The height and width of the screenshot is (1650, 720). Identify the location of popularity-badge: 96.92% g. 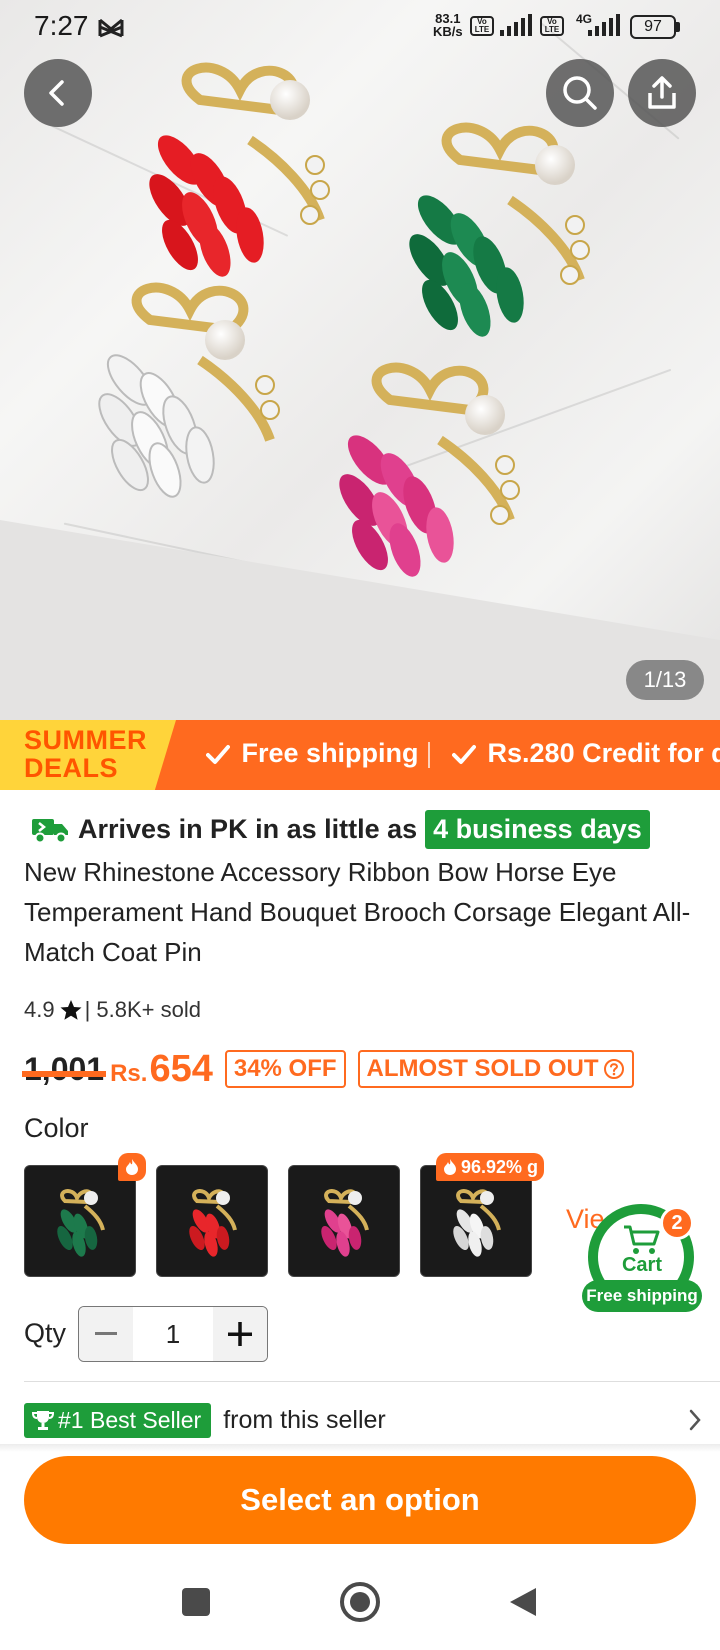
(490, 1167).